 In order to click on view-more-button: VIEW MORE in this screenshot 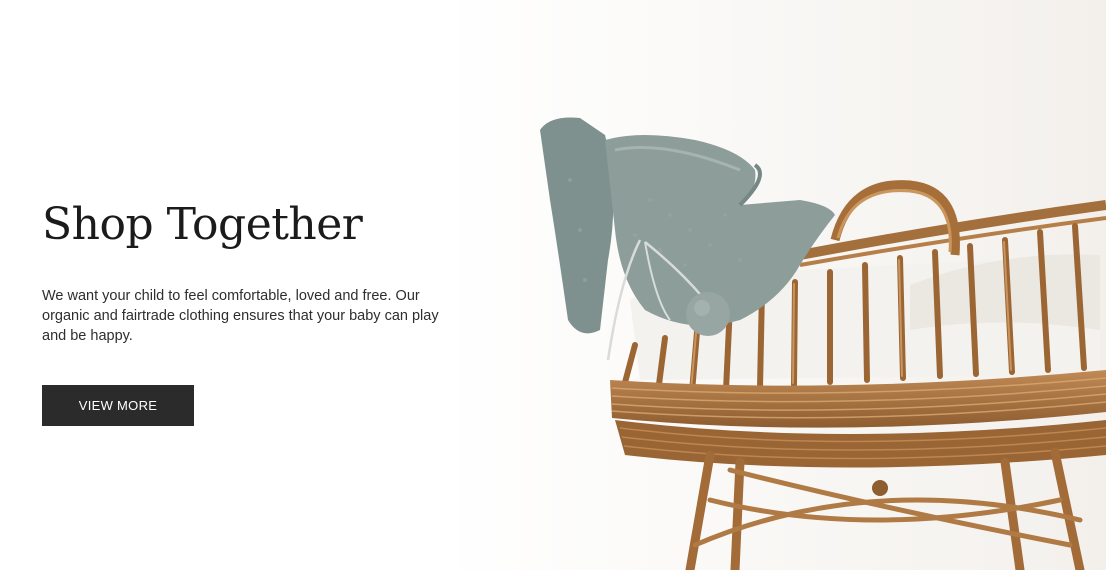, I will do `click(118, 405)`.